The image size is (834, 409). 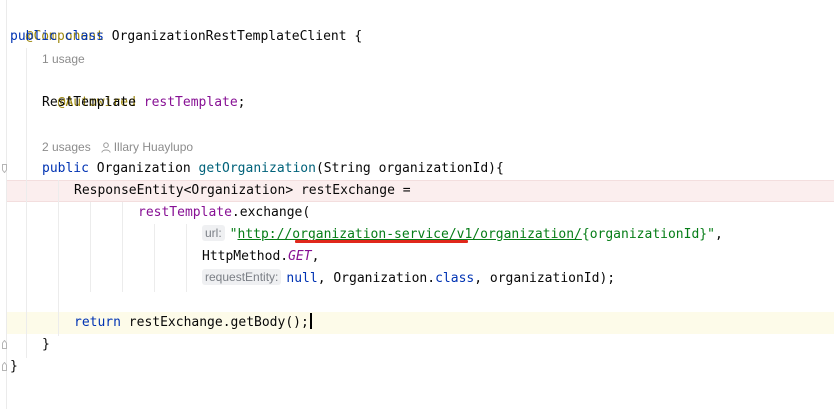 What do you see at coordinates (89, 90) in the screenshot?
I see `code-line: @Autowired` at bounding box center [89, 90].